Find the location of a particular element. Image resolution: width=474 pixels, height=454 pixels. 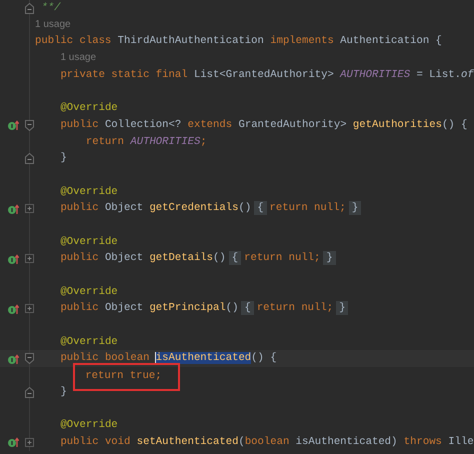

method-name: getAuthorities is located at coordinates (397, 124).